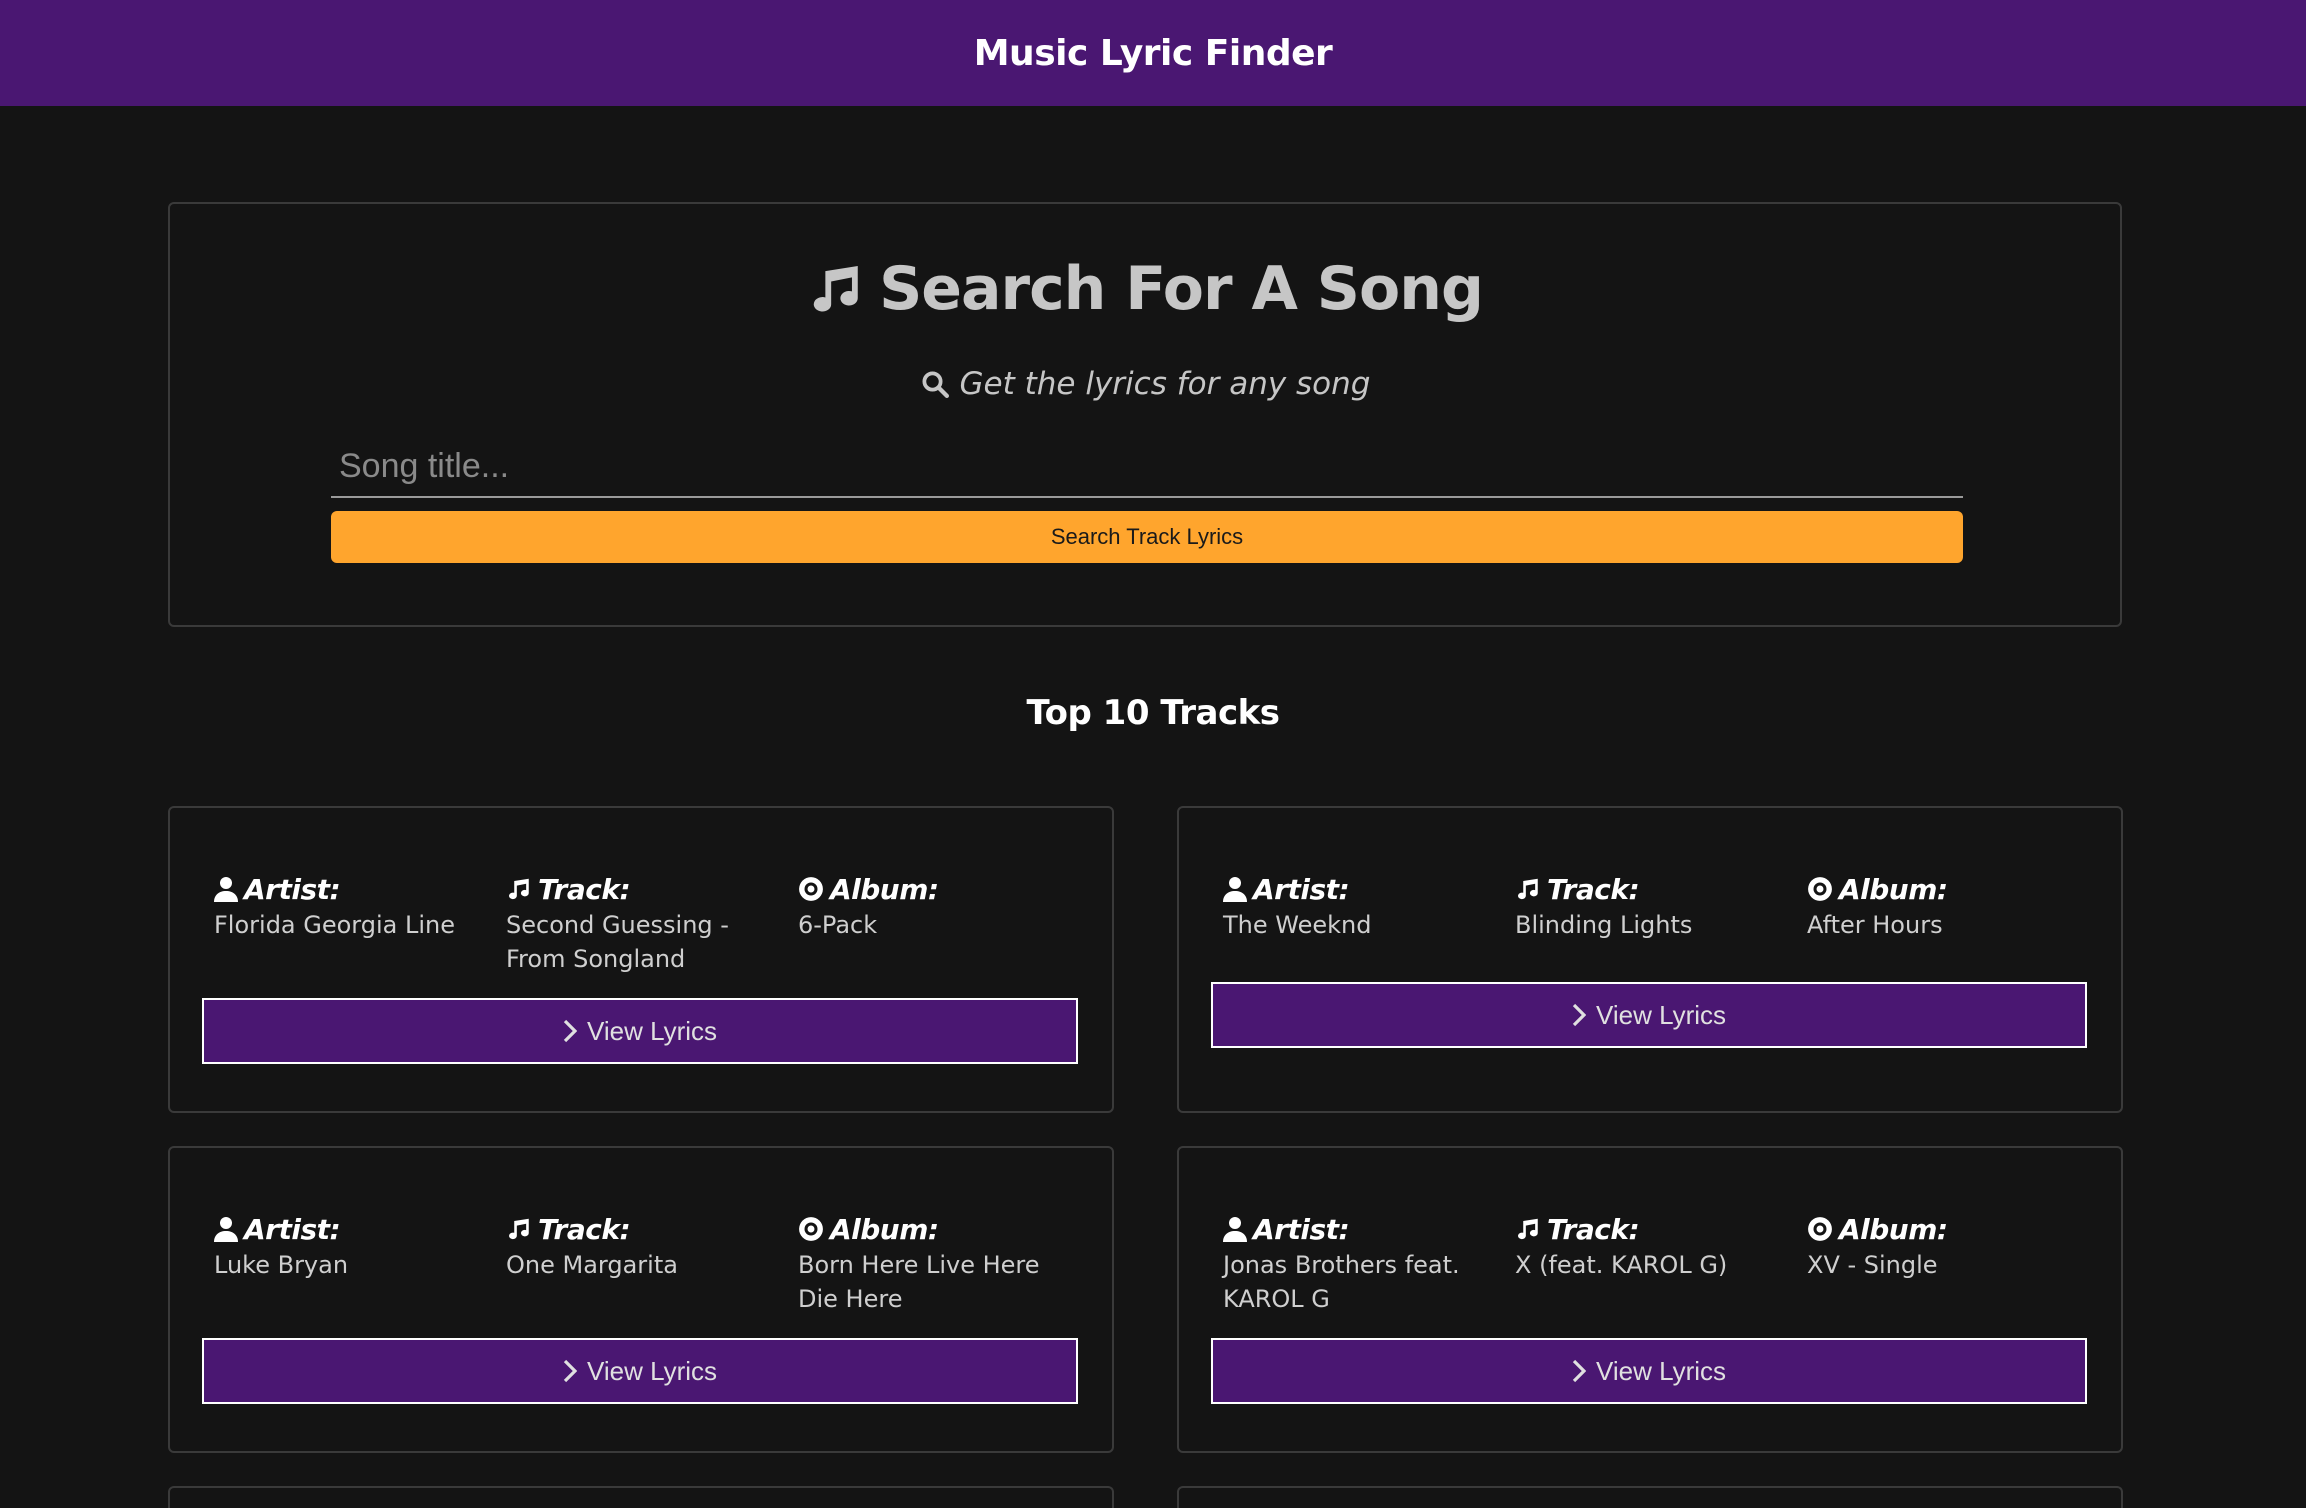 This screenshot has width=2306, height=1508. I want to click on artist-field: Artist: Jonas Brothers feat. KAROL G, so click(1363, 1263).